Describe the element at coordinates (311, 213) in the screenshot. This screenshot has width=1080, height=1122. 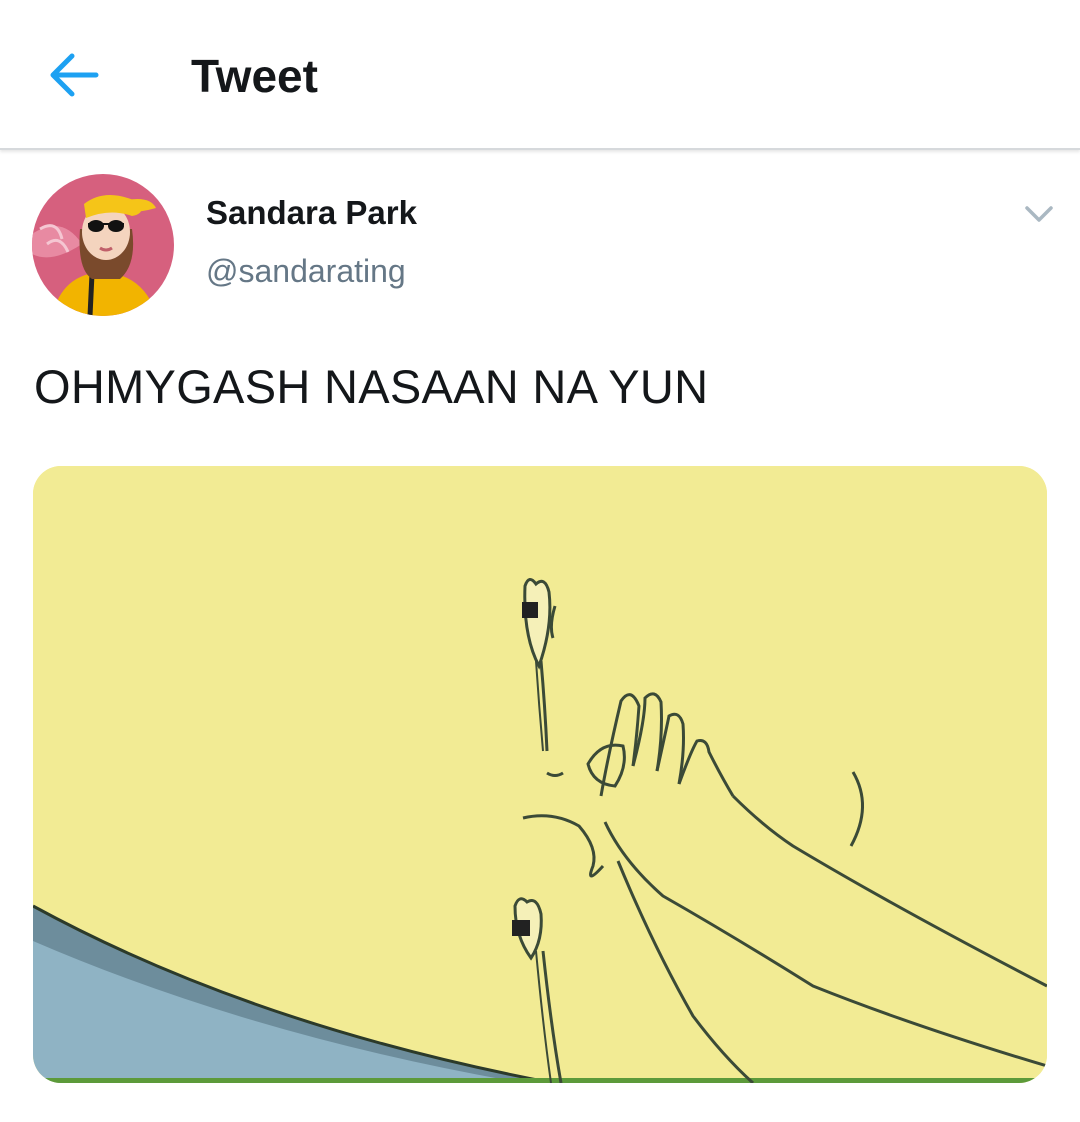
I see `author-display-name: Sandara Park` at that location.